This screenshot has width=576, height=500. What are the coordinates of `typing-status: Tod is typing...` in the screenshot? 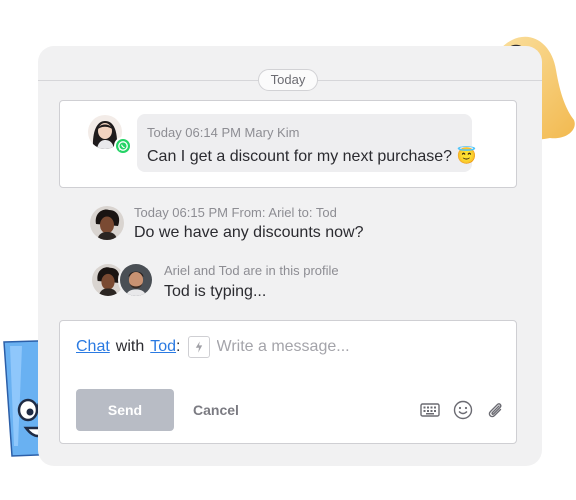 It's located at (215, 291).